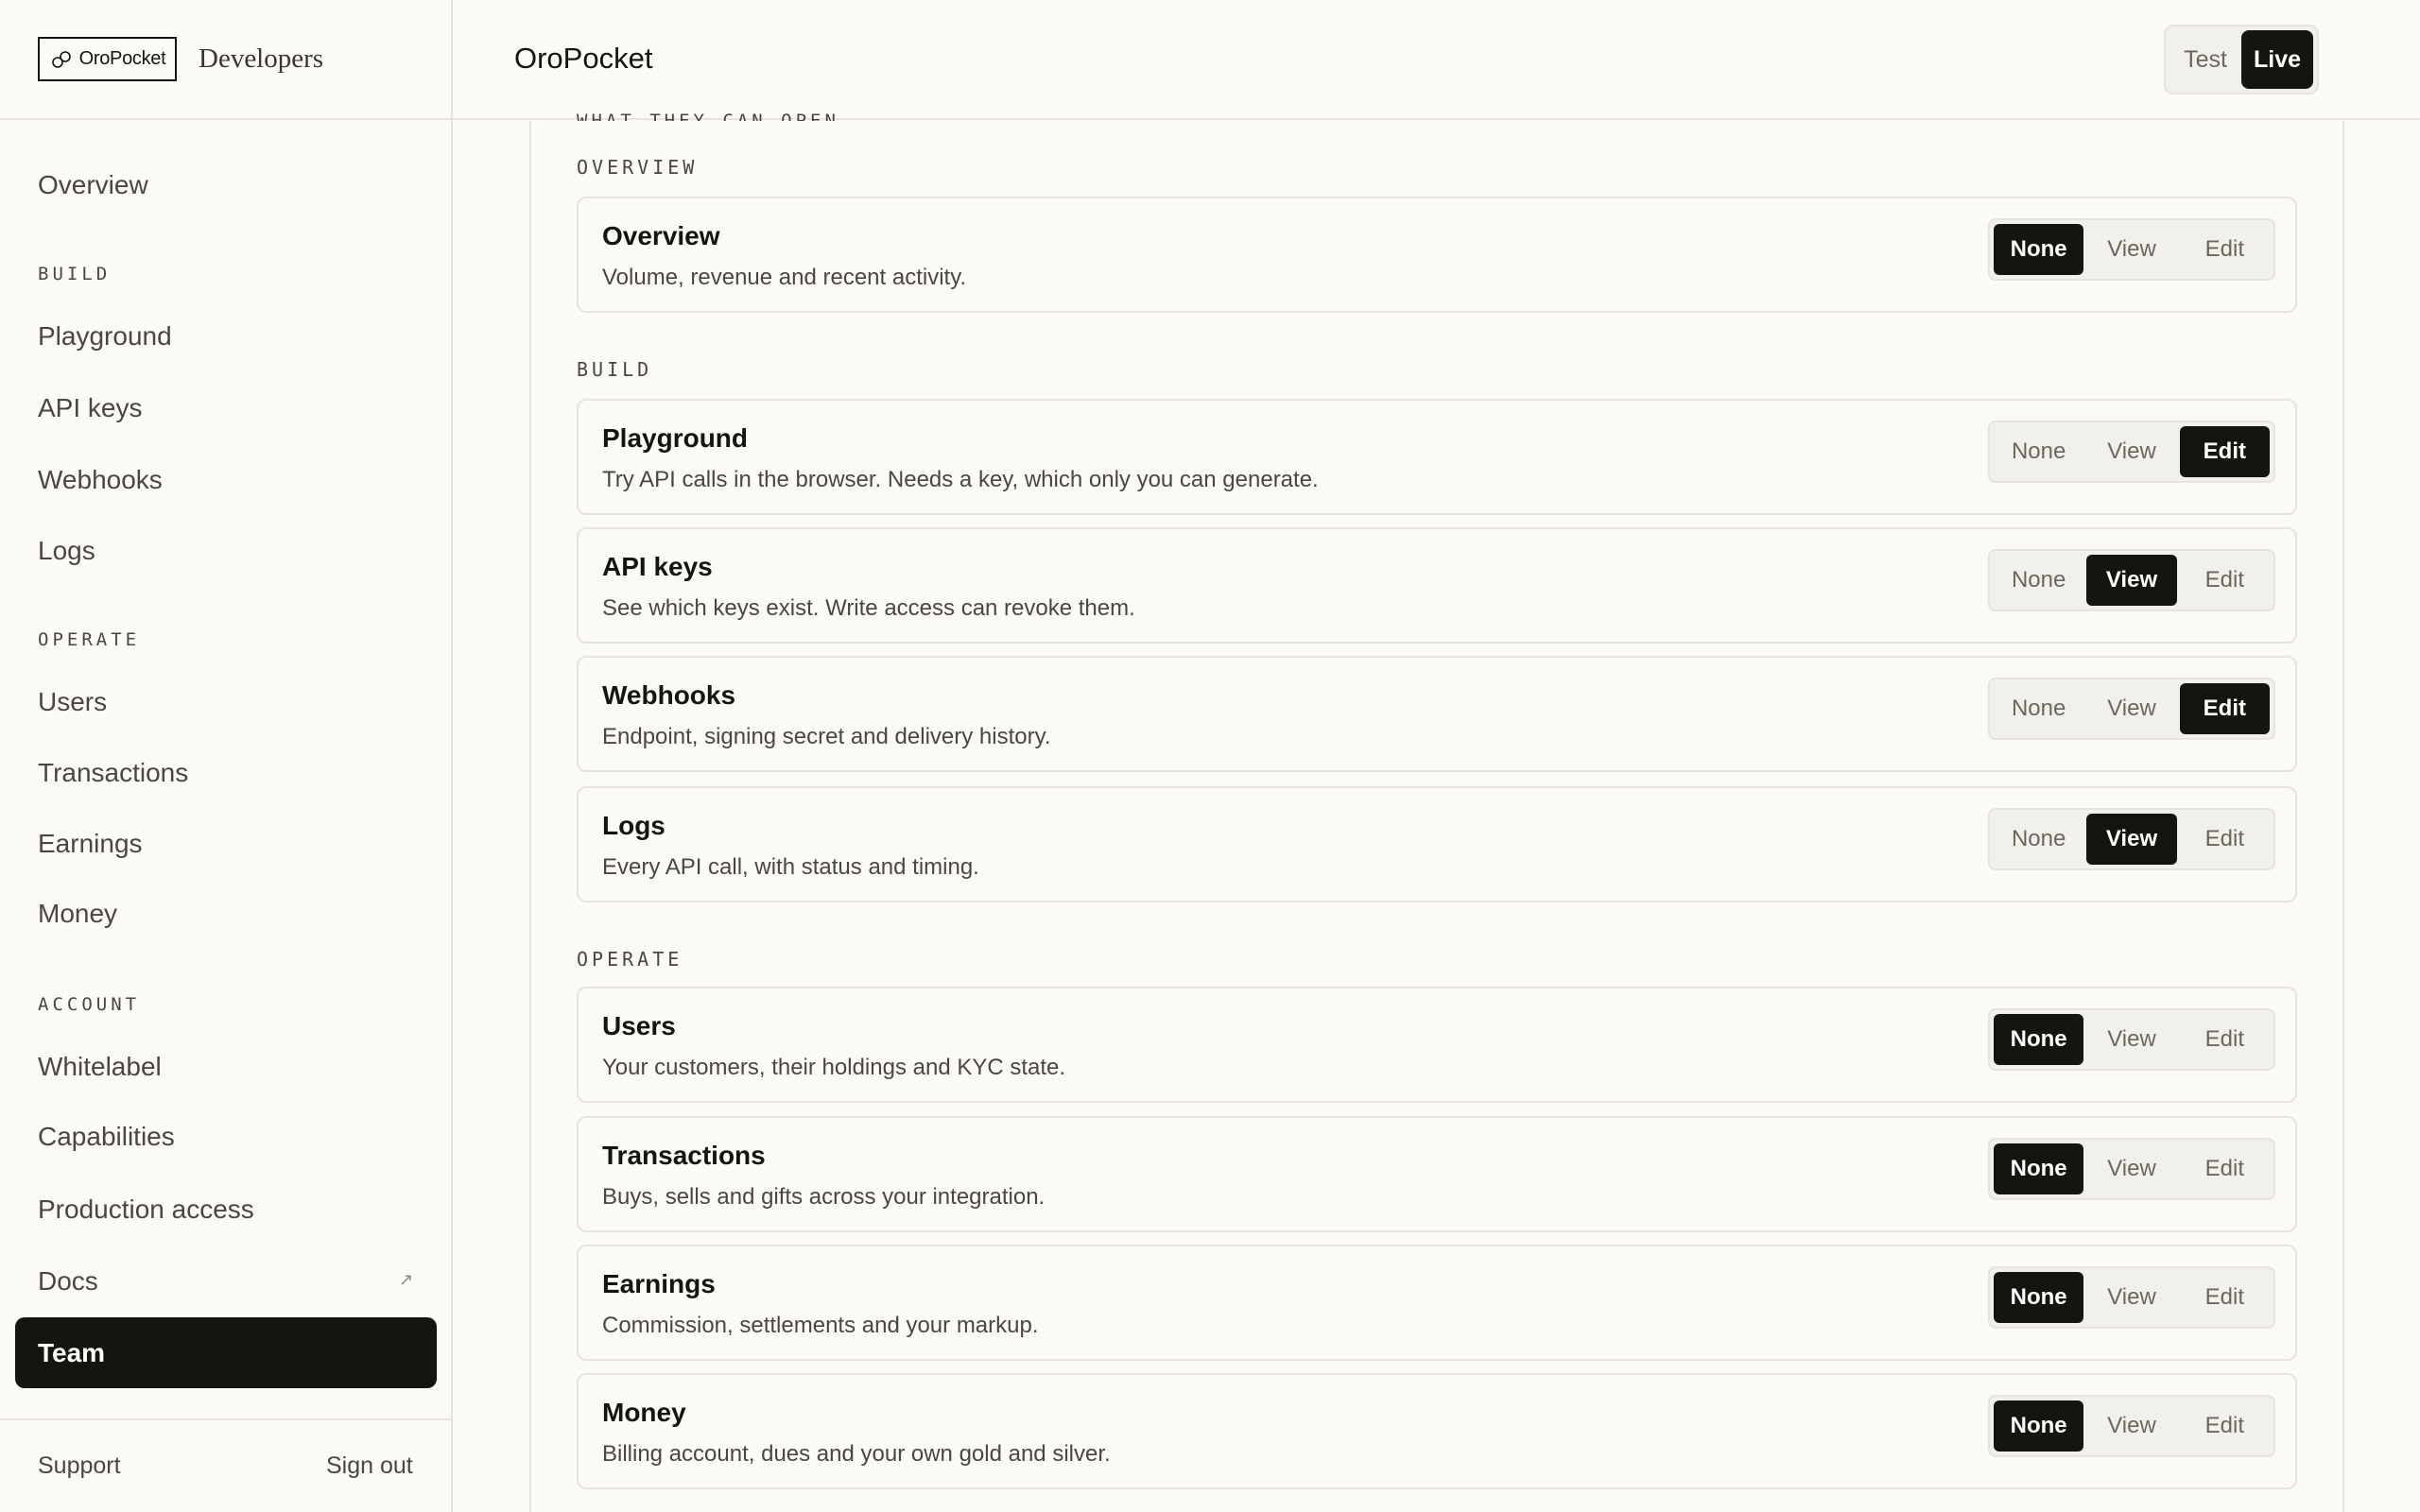  I want to click on nav-section-build: BUILD, so click(75, 274).